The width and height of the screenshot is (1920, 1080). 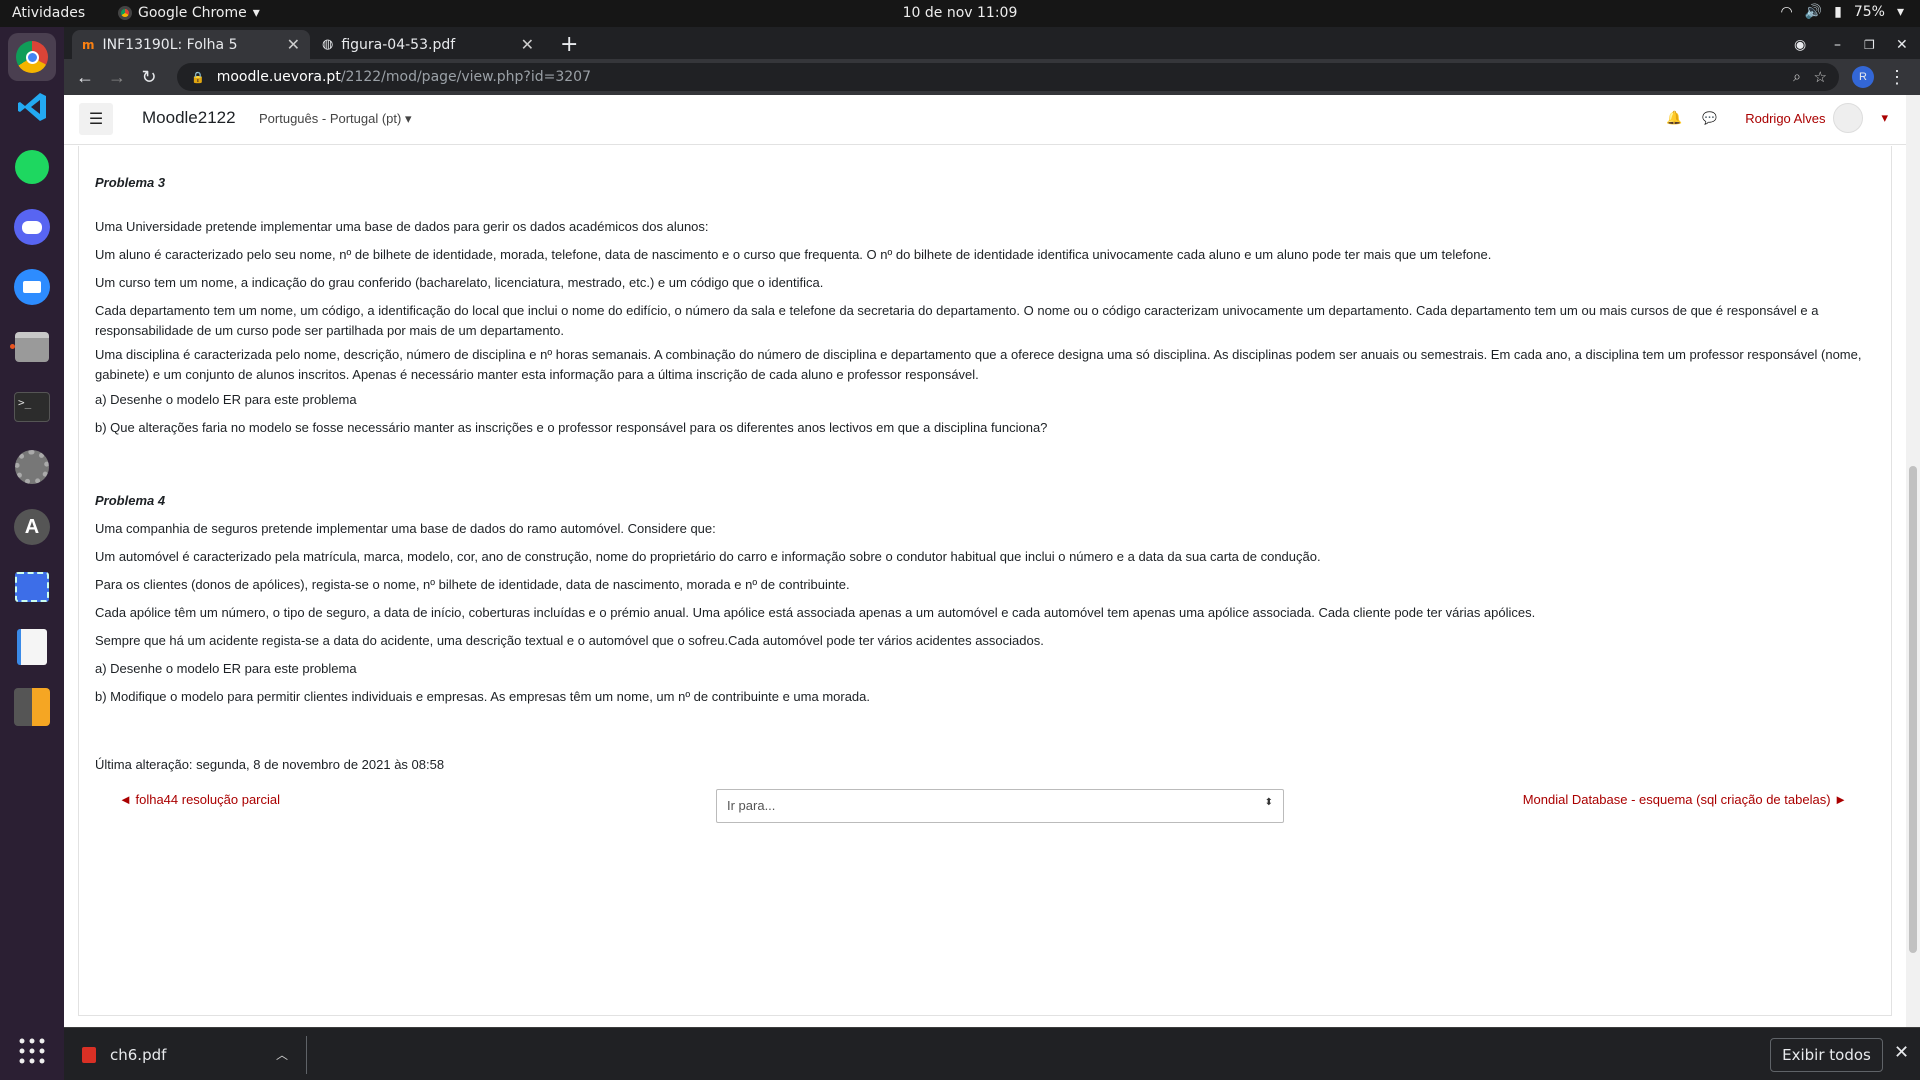 I want to click on wifi-icon: ◠, so click(x=1786, y=12).